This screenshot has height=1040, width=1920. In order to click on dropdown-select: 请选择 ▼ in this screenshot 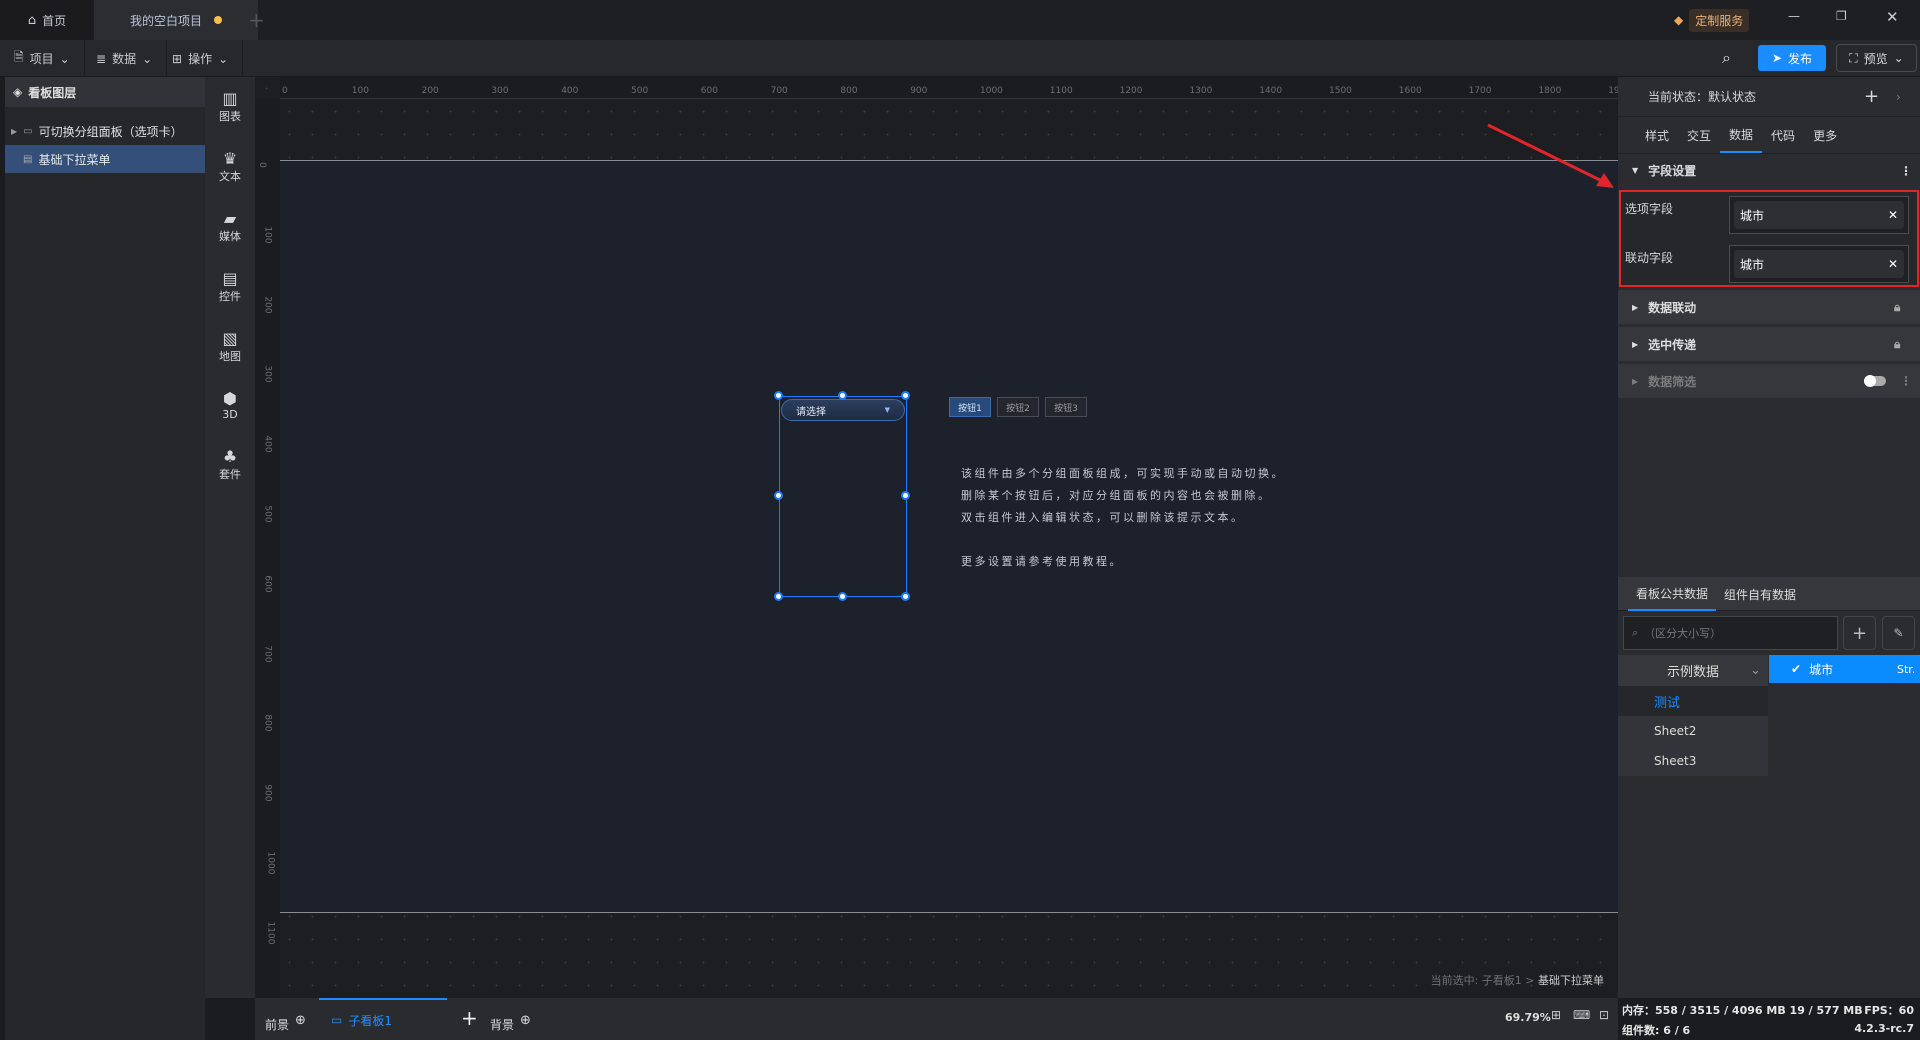, I will do `click(843, 410)`.